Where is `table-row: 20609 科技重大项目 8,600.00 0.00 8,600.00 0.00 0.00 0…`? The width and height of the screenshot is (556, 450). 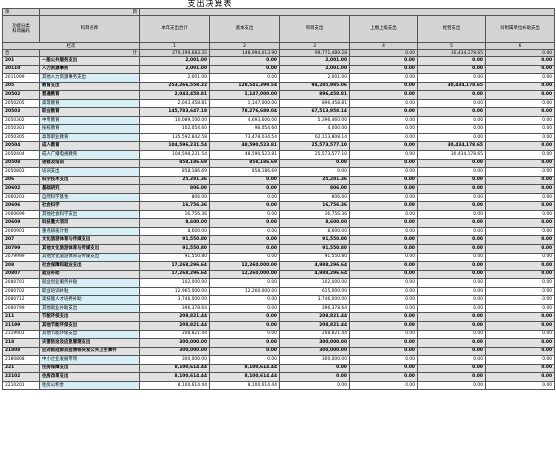
table-row: 20609 科技重大项目 8,600.00 0.00 8,600.00 0.00 0.00 0… is located at coordinates (279, 223).